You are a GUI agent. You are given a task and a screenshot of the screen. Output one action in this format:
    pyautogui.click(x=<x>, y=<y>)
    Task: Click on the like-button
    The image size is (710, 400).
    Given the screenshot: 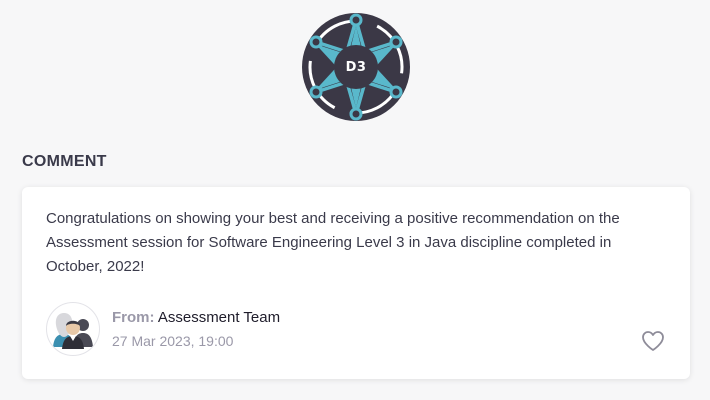 What is the action you would take?
    pyautogui.click(x=653, y=341)
    